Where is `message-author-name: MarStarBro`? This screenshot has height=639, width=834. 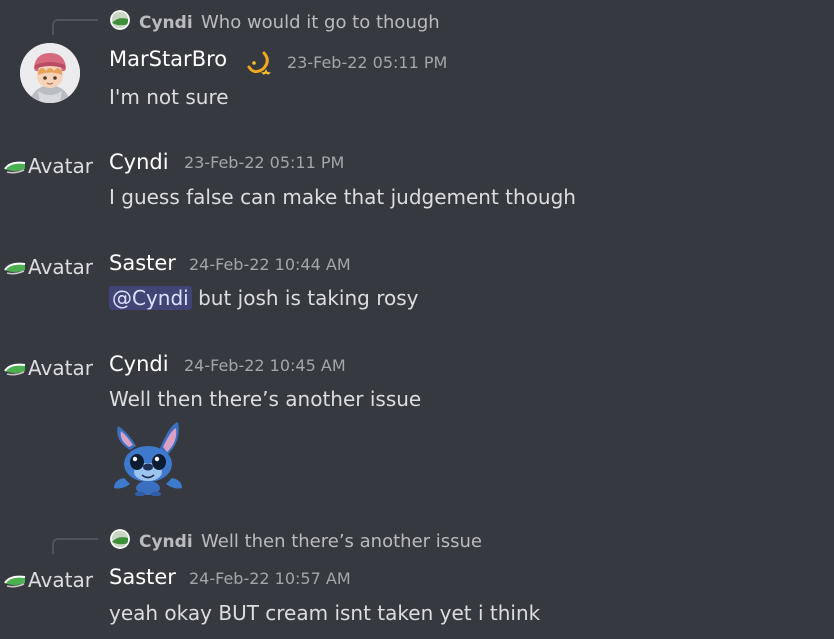
message-author-name: MarStarBro is located at coordinates (168, 59).